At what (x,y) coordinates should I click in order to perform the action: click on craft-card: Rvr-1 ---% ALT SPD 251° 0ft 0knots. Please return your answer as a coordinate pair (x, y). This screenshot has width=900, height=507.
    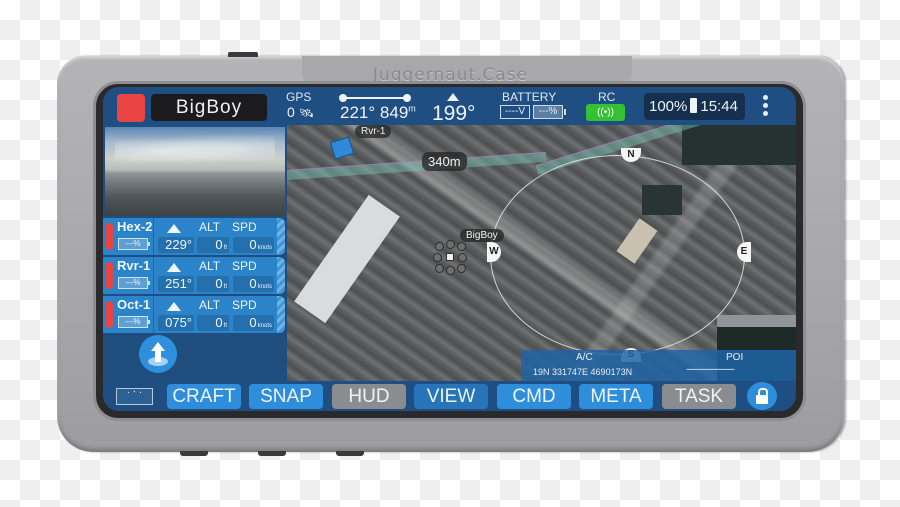
    Looking at the image, I should click on (194, 275).